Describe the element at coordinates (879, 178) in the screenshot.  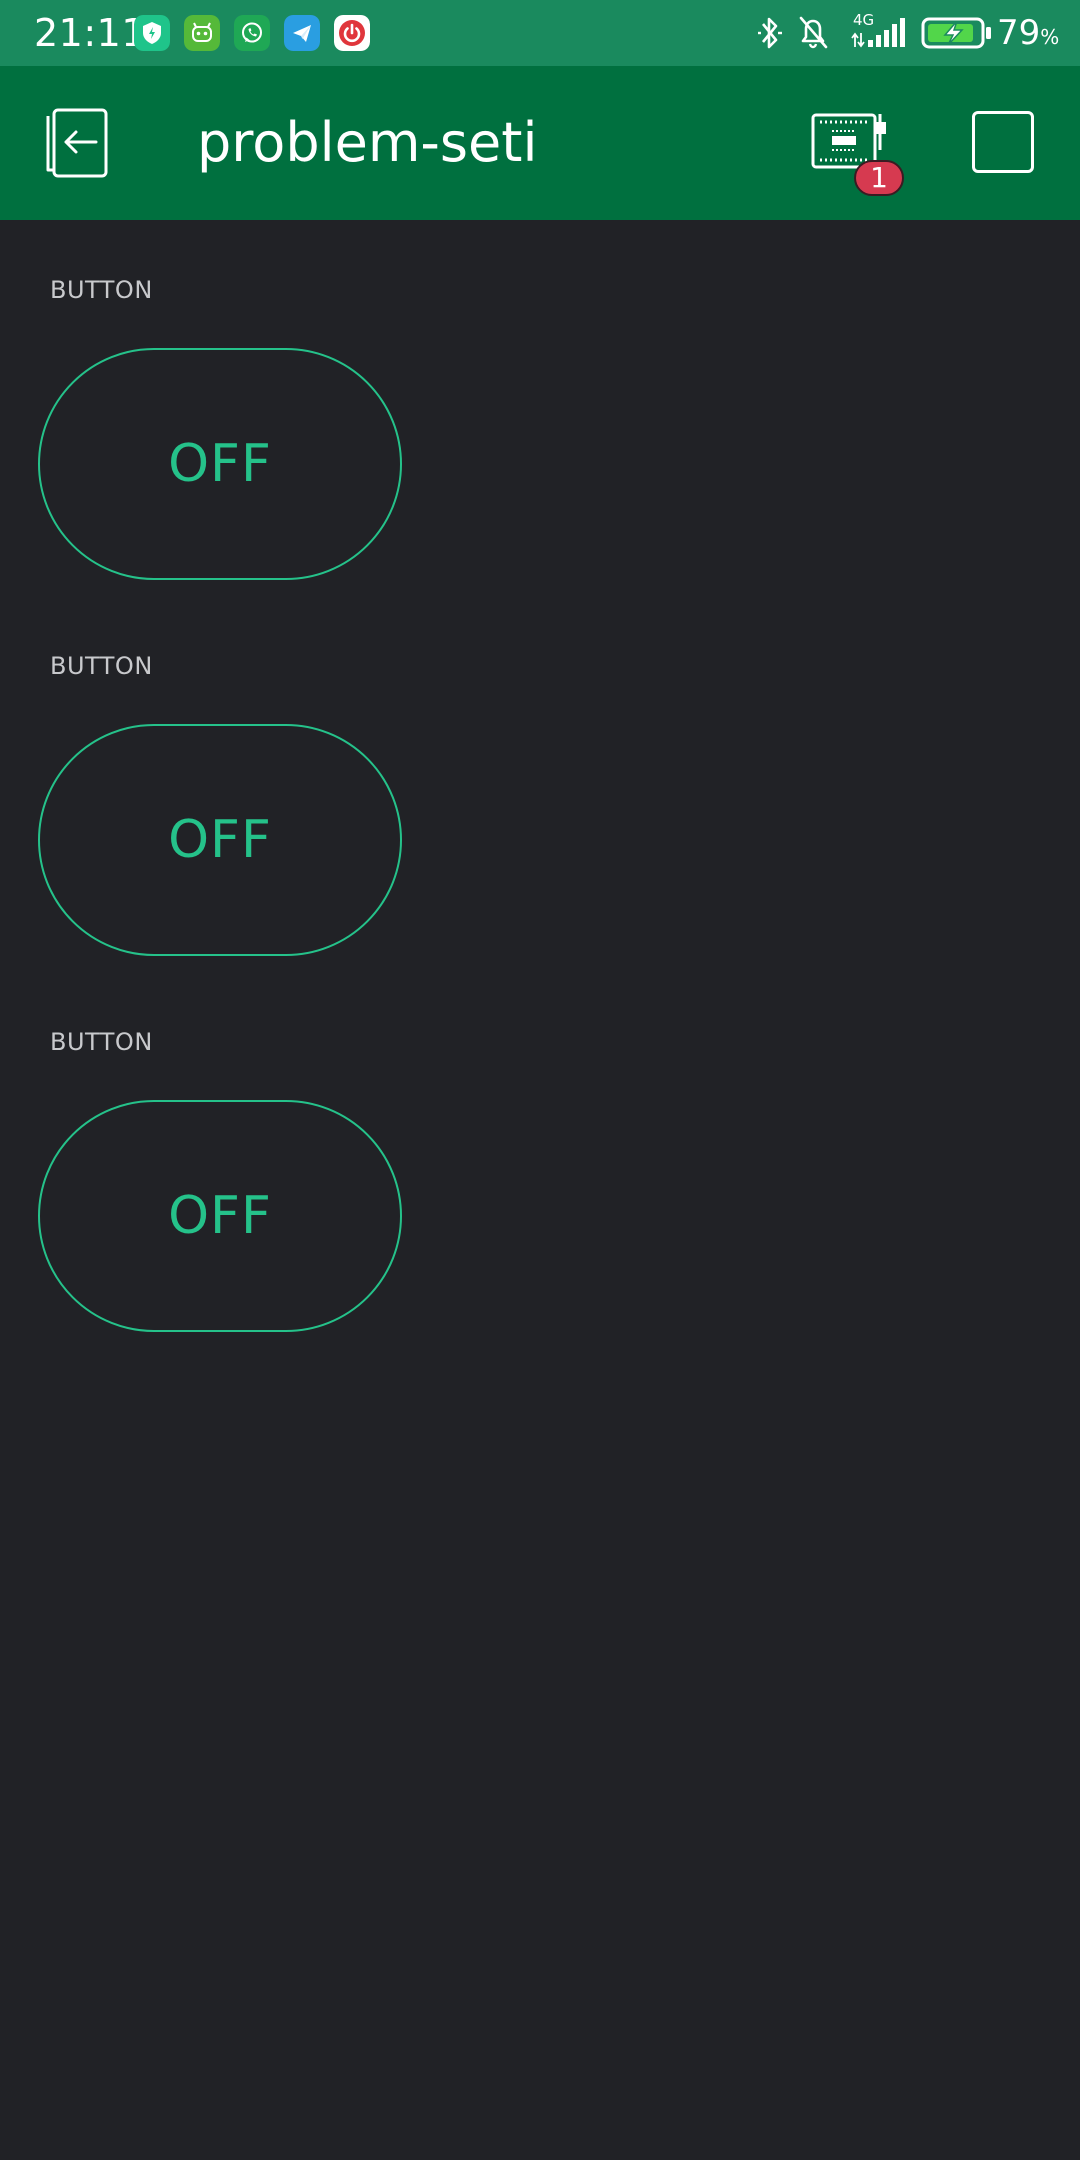
I see `device-notification-badge: 1` at that location.